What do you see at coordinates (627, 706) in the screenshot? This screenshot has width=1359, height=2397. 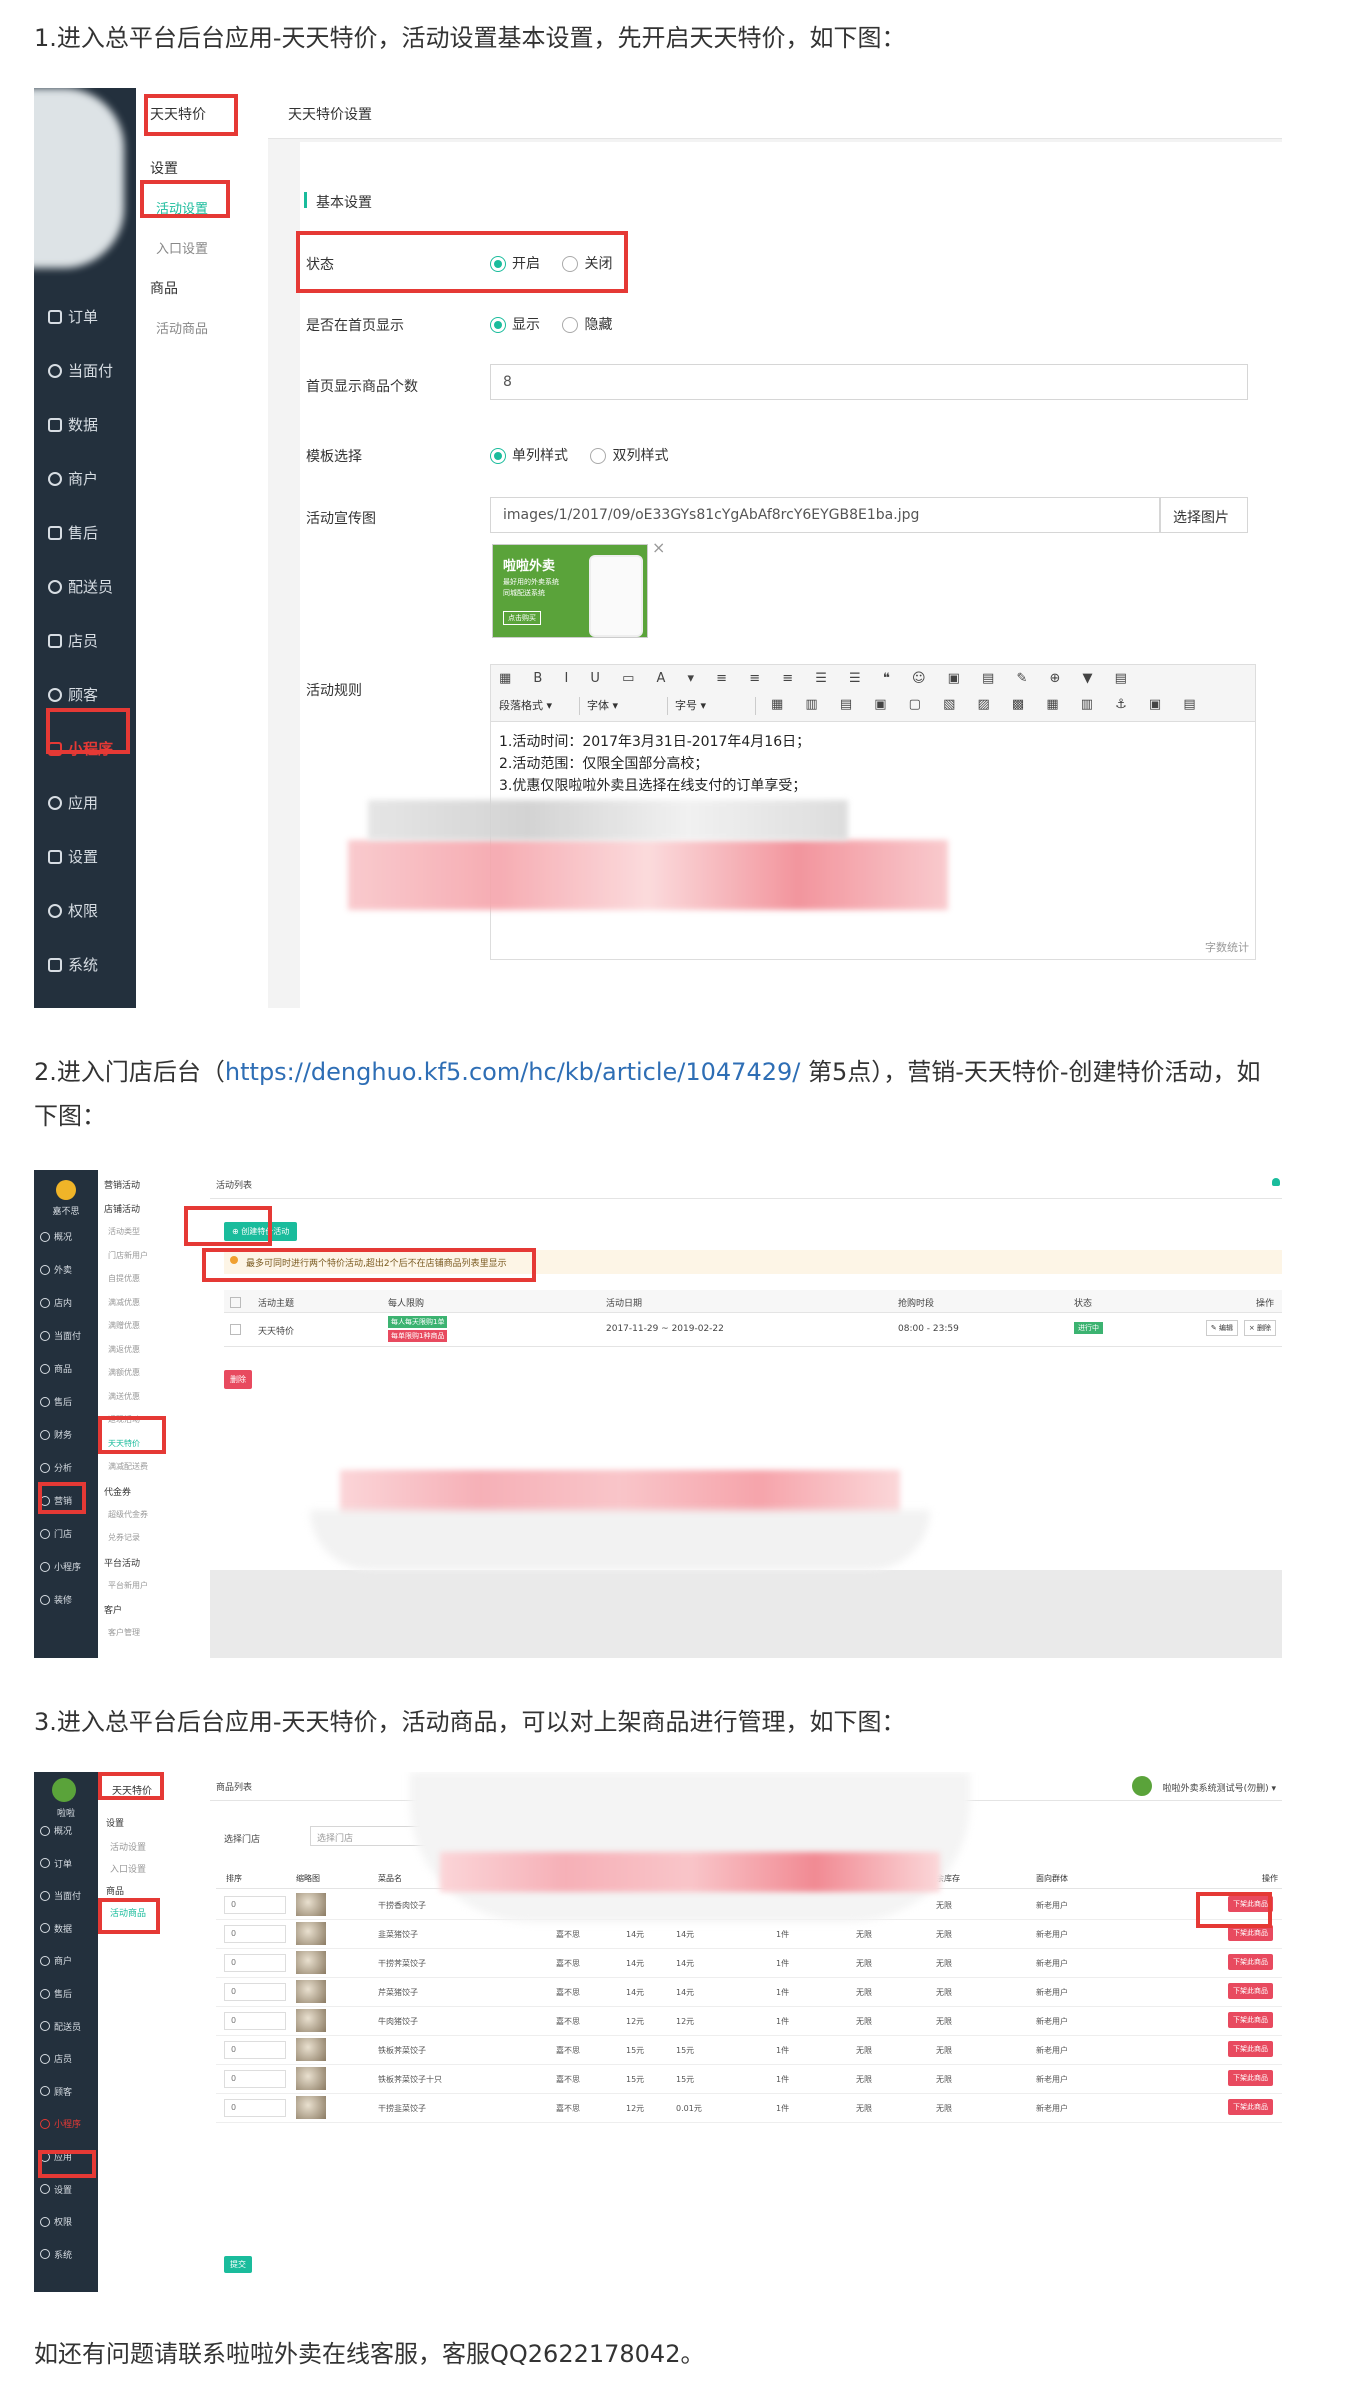 I see `font-select: 字体 ▾` at bounding box center [627, 706].